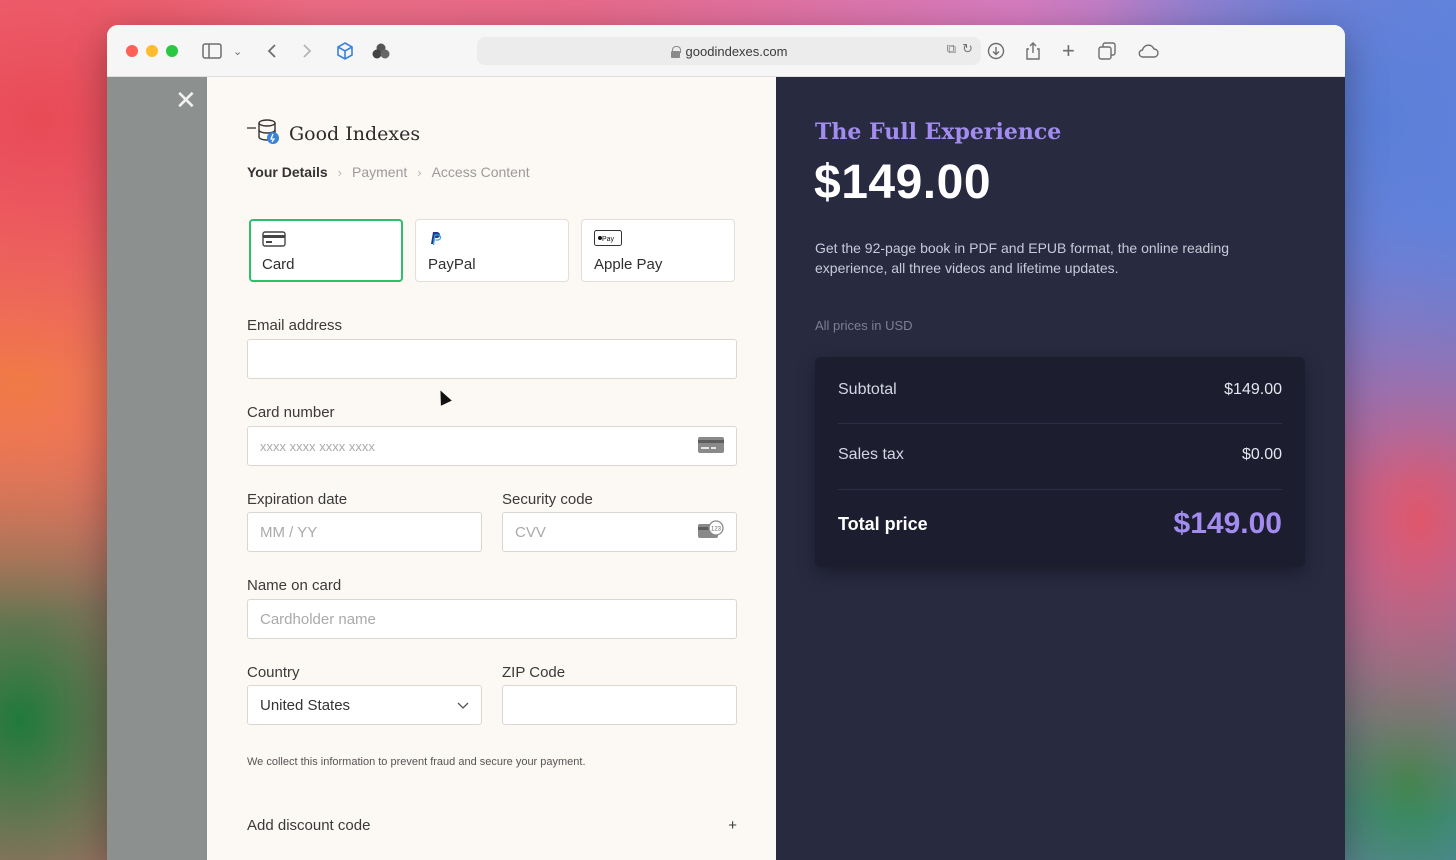 The image size is (1456, 860). Describe the element at coordinates (452, 264) in the screenshot. I see `payment-method-label: PayPal` at that location.